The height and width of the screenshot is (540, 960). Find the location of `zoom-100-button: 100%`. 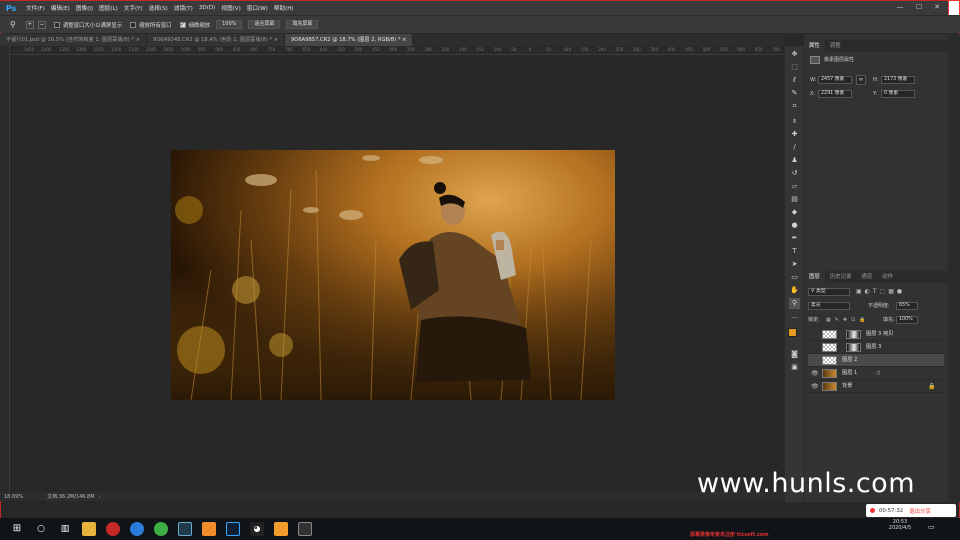

zoom-100-button: 100% is located at coordinates (229, 24).